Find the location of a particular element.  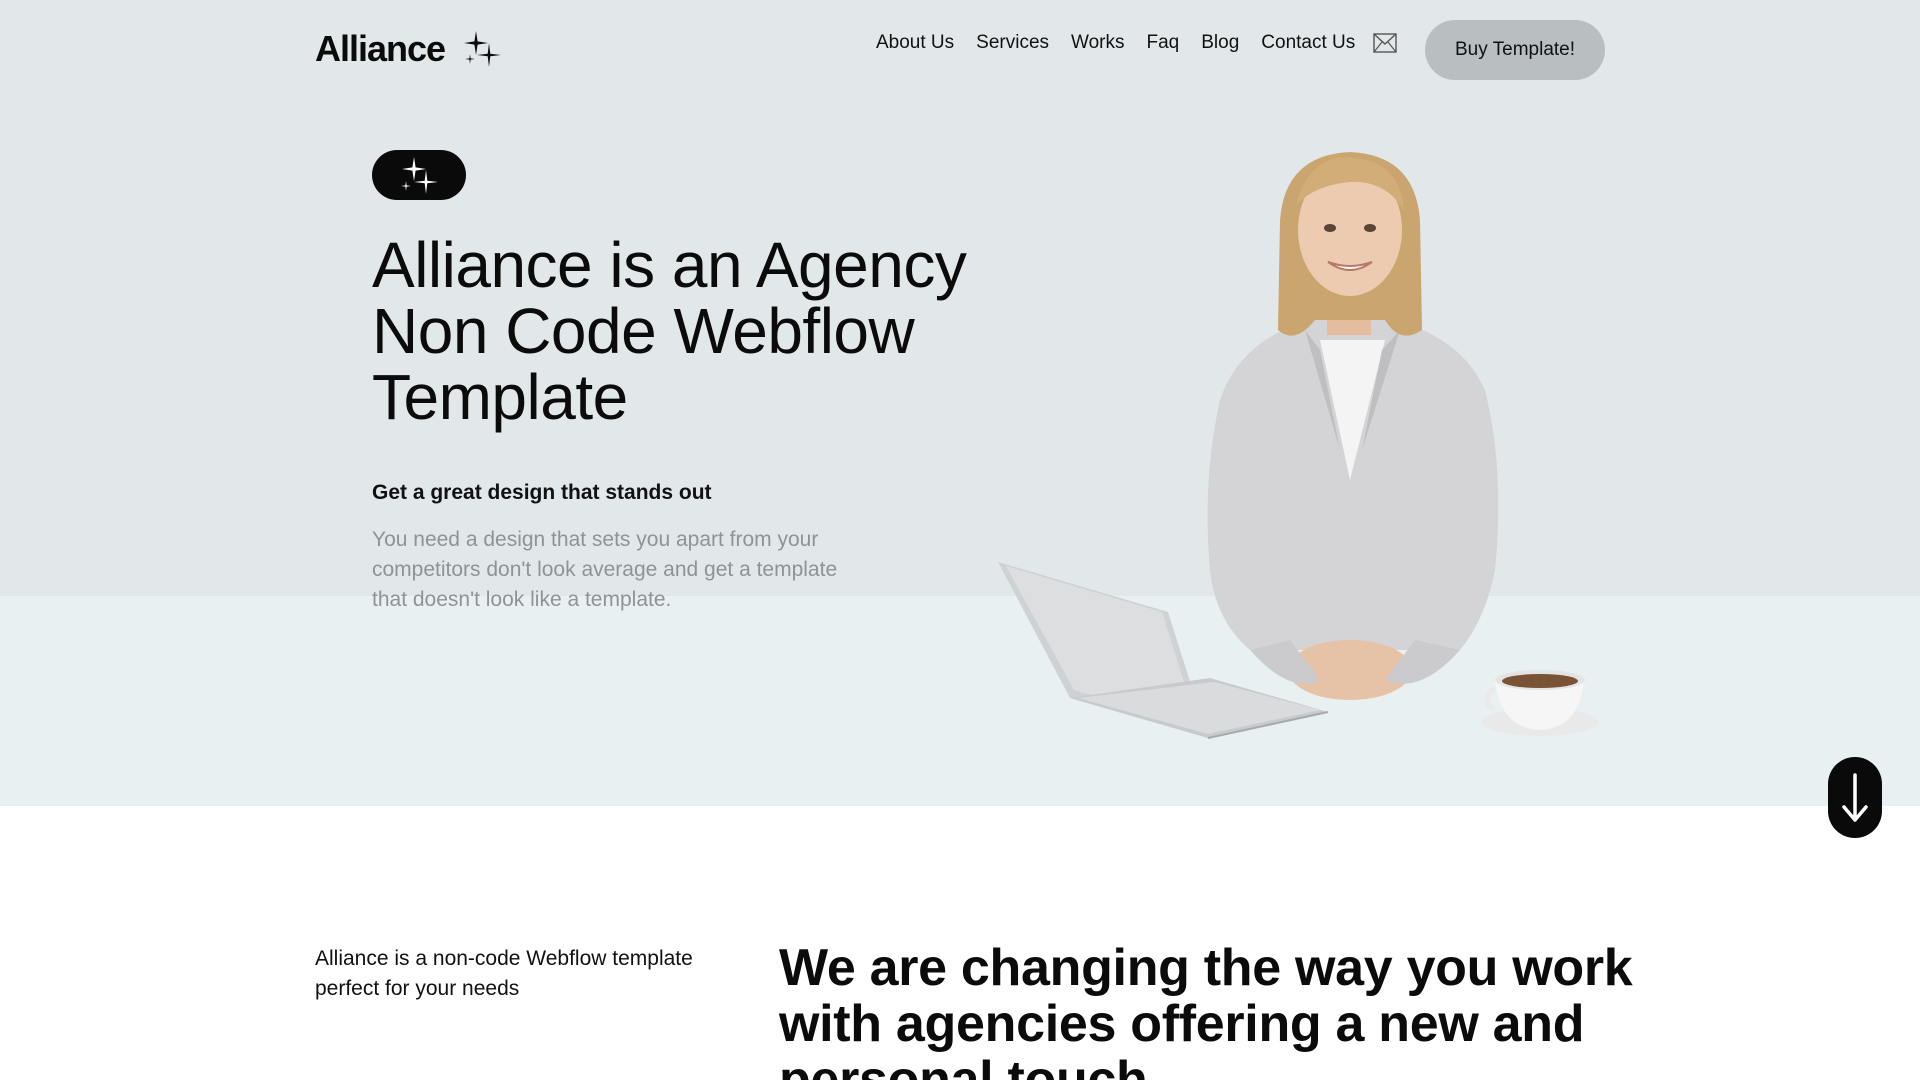

nav-contact-us: Contact Us is located at coordinates (1308, 43).